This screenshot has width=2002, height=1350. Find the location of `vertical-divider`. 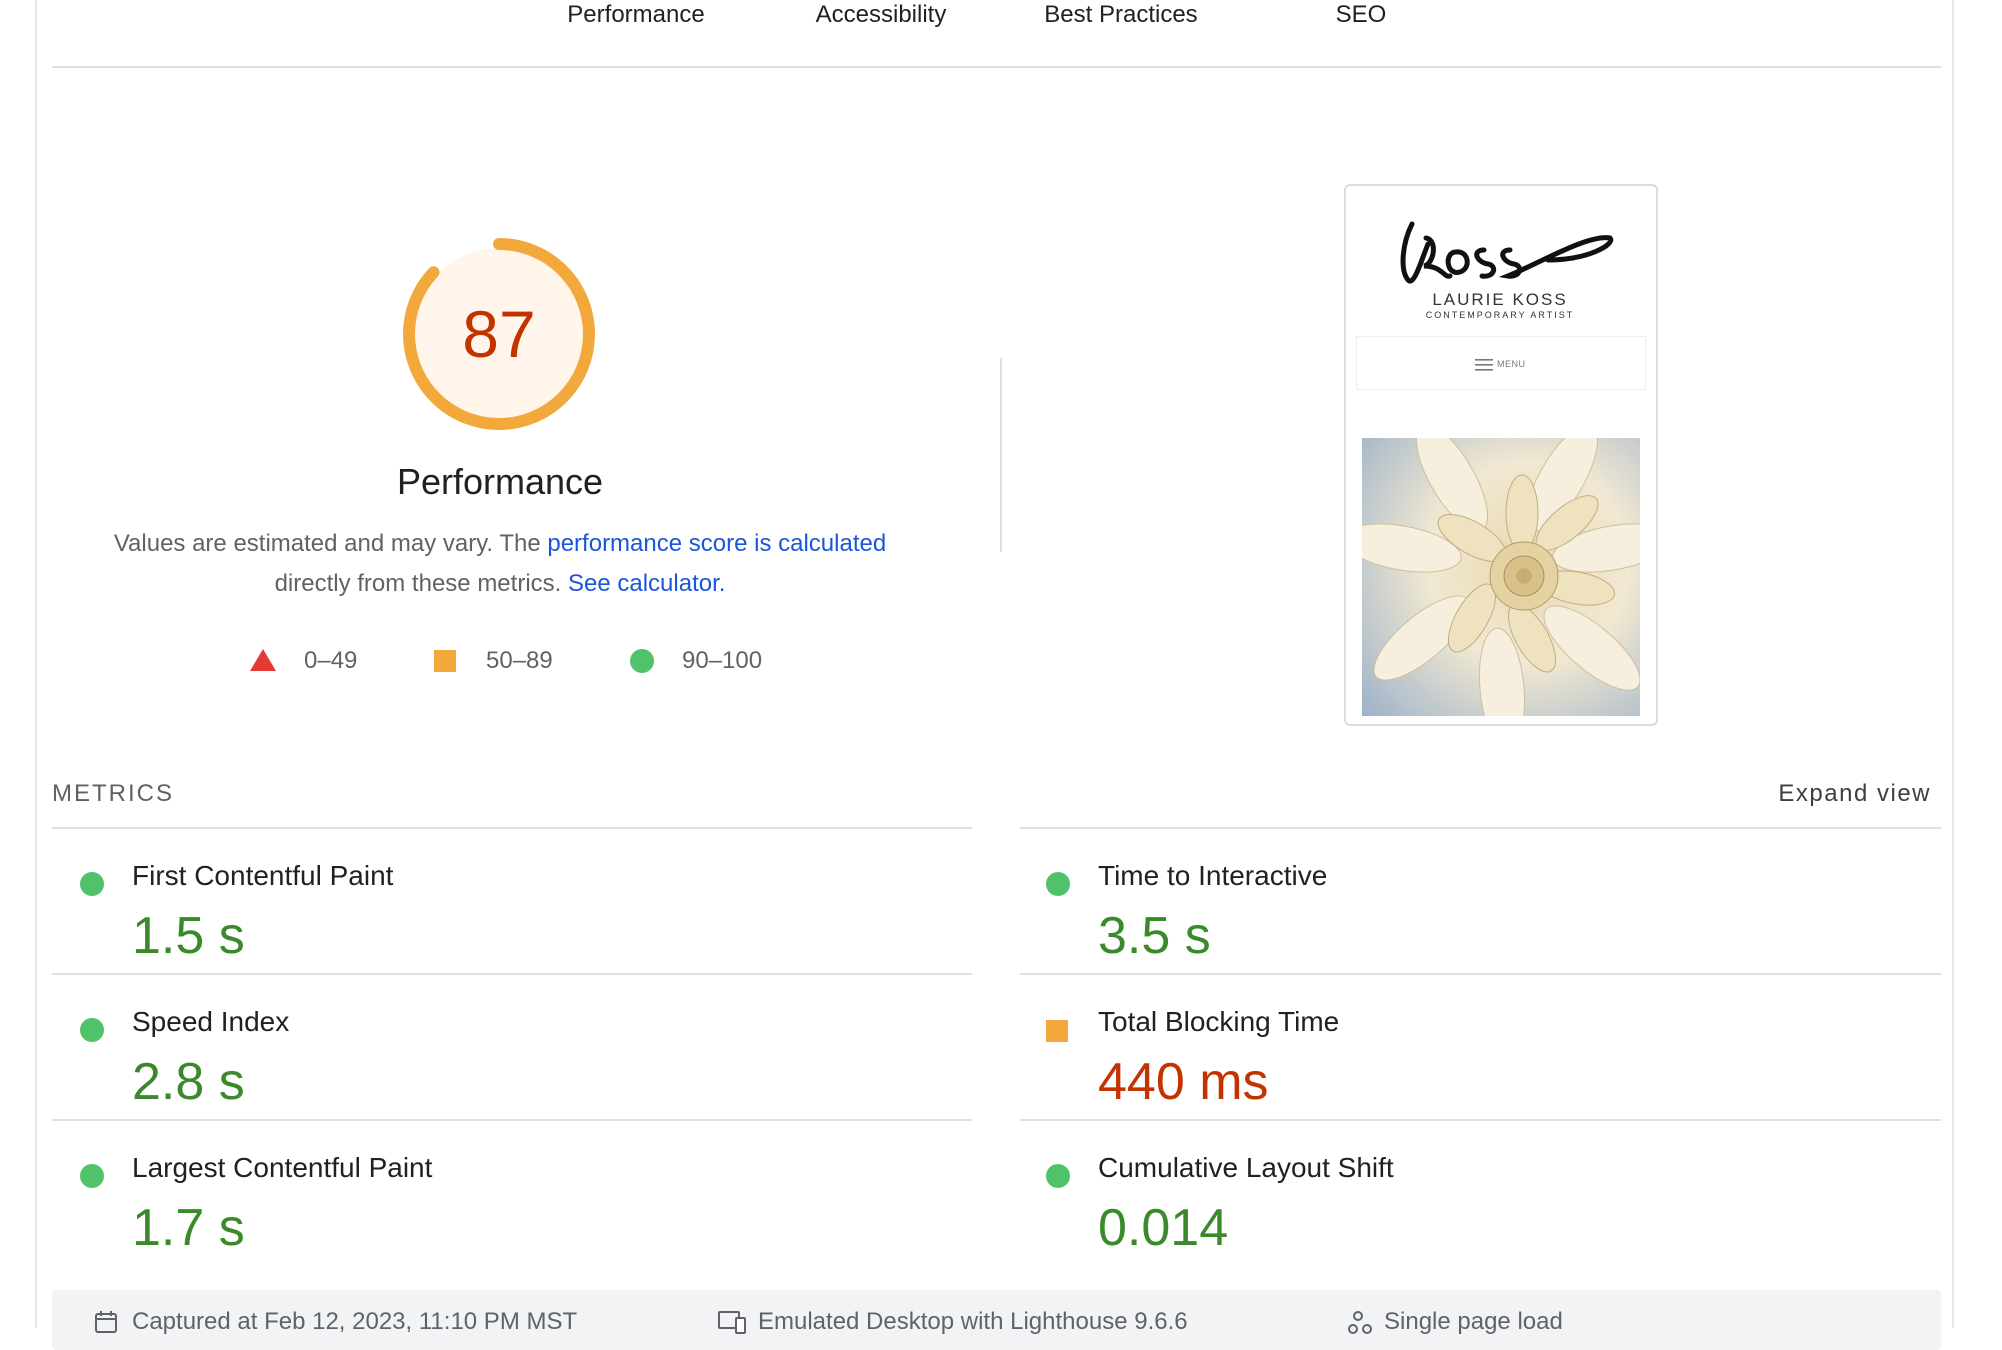

vertical-divider is located at coordinates (1001, 455).